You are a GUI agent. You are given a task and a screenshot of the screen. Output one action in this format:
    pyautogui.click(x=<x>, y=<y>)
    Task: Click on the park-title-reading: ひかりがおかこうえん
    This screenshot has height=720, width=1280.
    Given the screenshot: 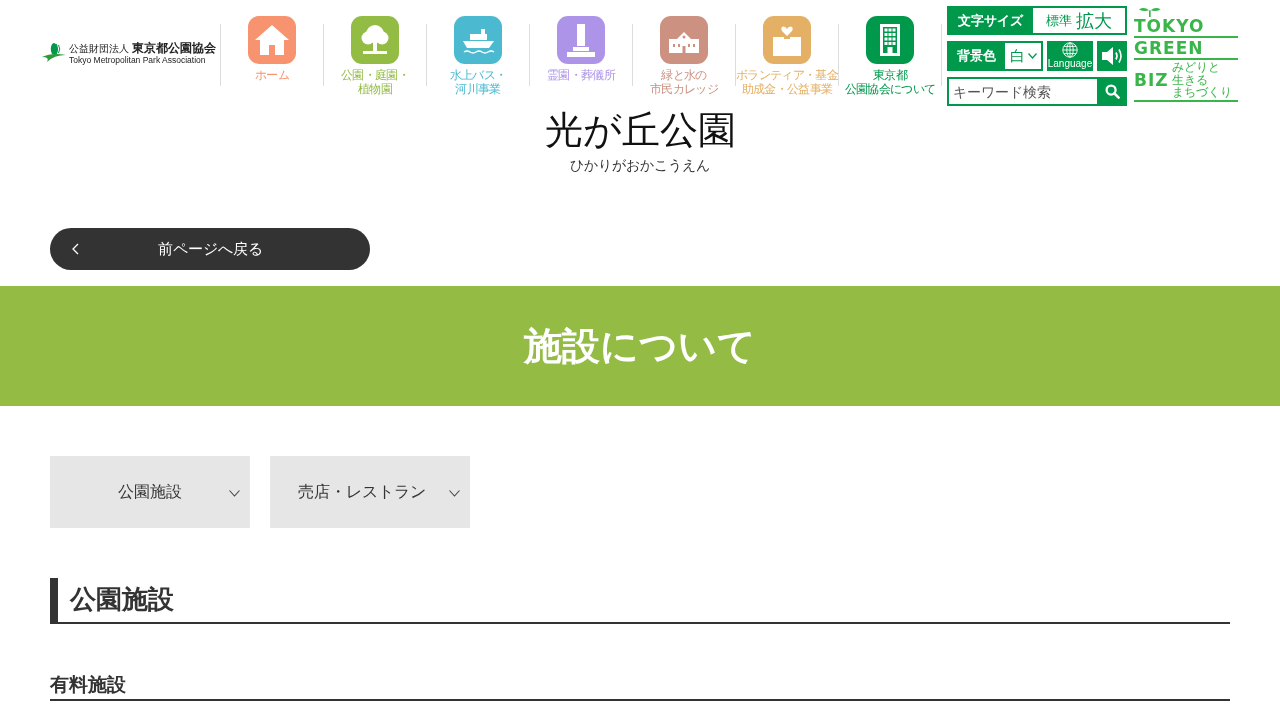 What is the action you would take?
    pyautogui.click(x=640, y=165)
    